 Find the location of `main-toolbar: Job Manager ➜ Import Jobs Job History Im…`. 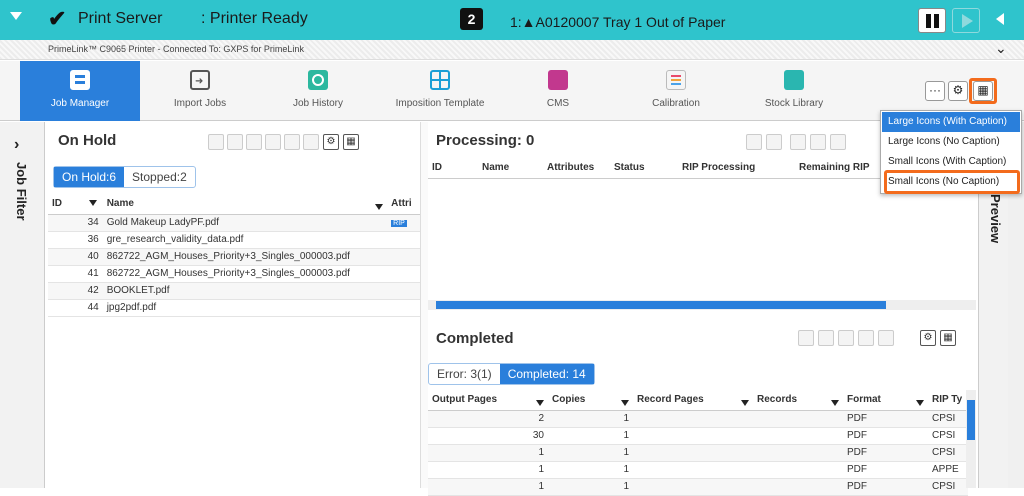

main-toolbar: Job Manager ➜ Import Jobs Job History Im… is located at coordinates (512, 91).